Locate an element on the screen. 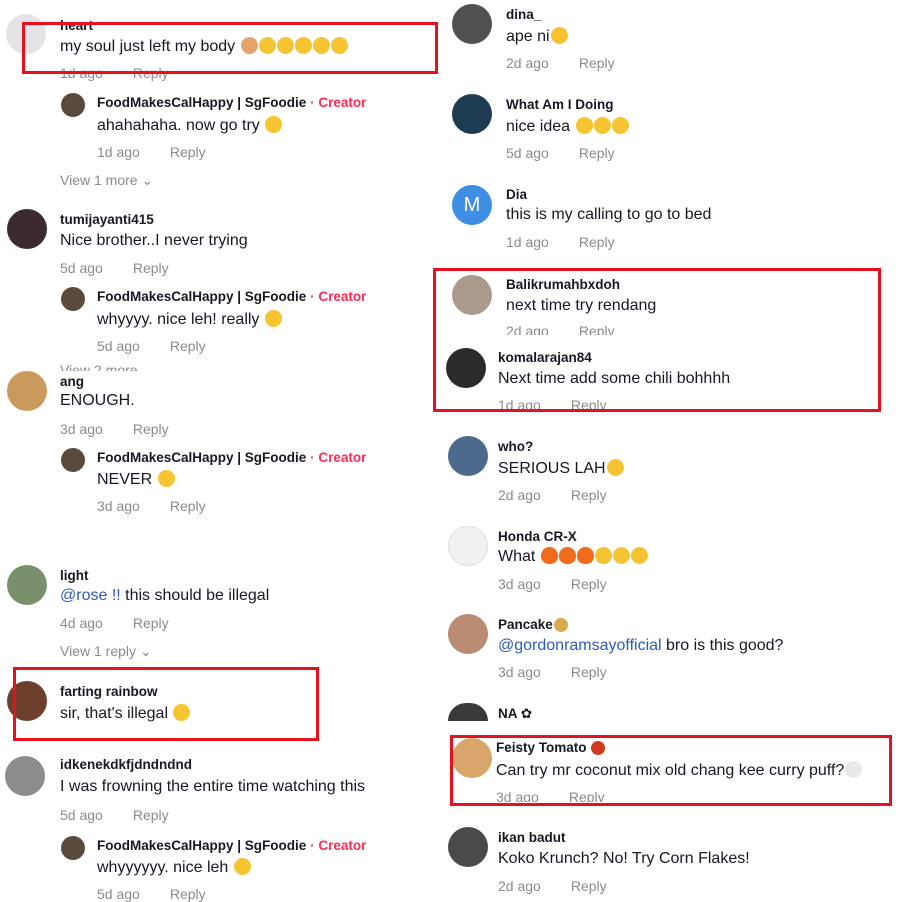  comment-username: idkenekdkfjdndndnd is located at coordinates (126, 764).